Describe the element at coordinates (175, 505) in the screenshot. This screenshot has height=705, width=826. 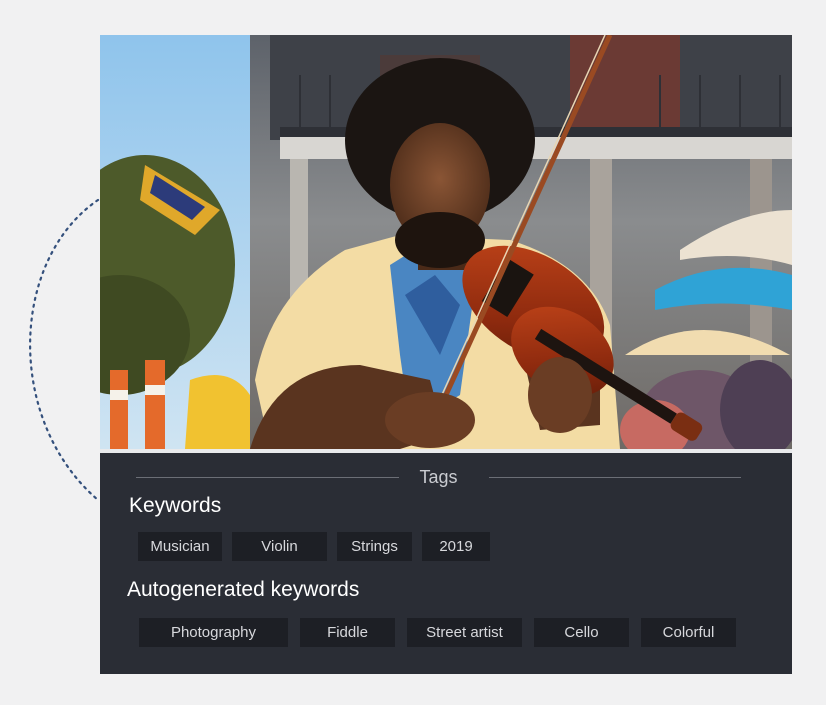
I see `keywords-title: Keywords` at that location.